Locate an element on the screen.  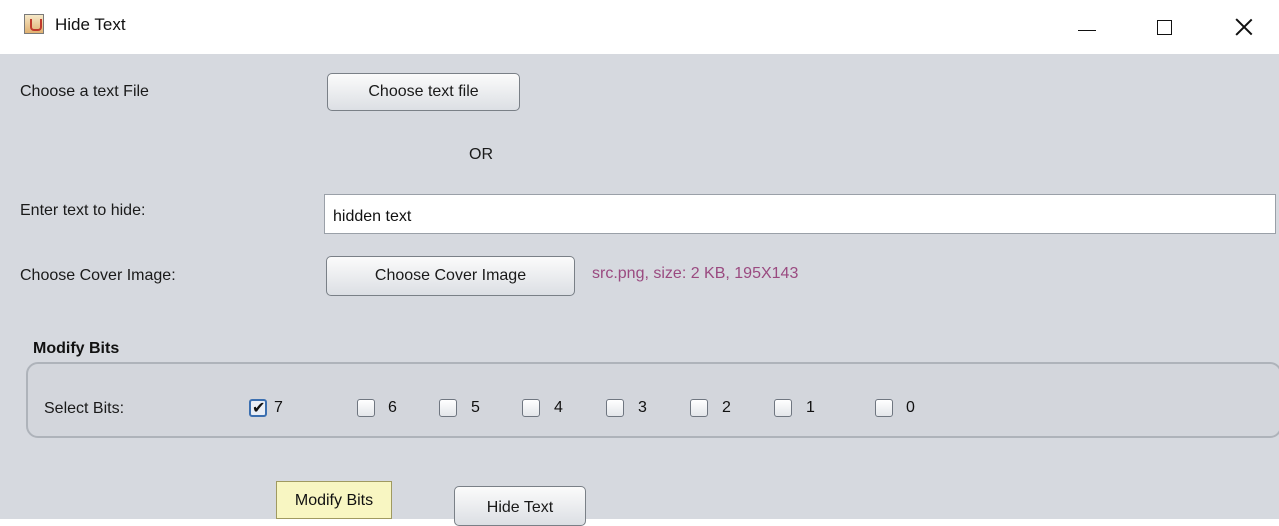
hide-text-button: Hide Text is located at coordinates (520, 506).